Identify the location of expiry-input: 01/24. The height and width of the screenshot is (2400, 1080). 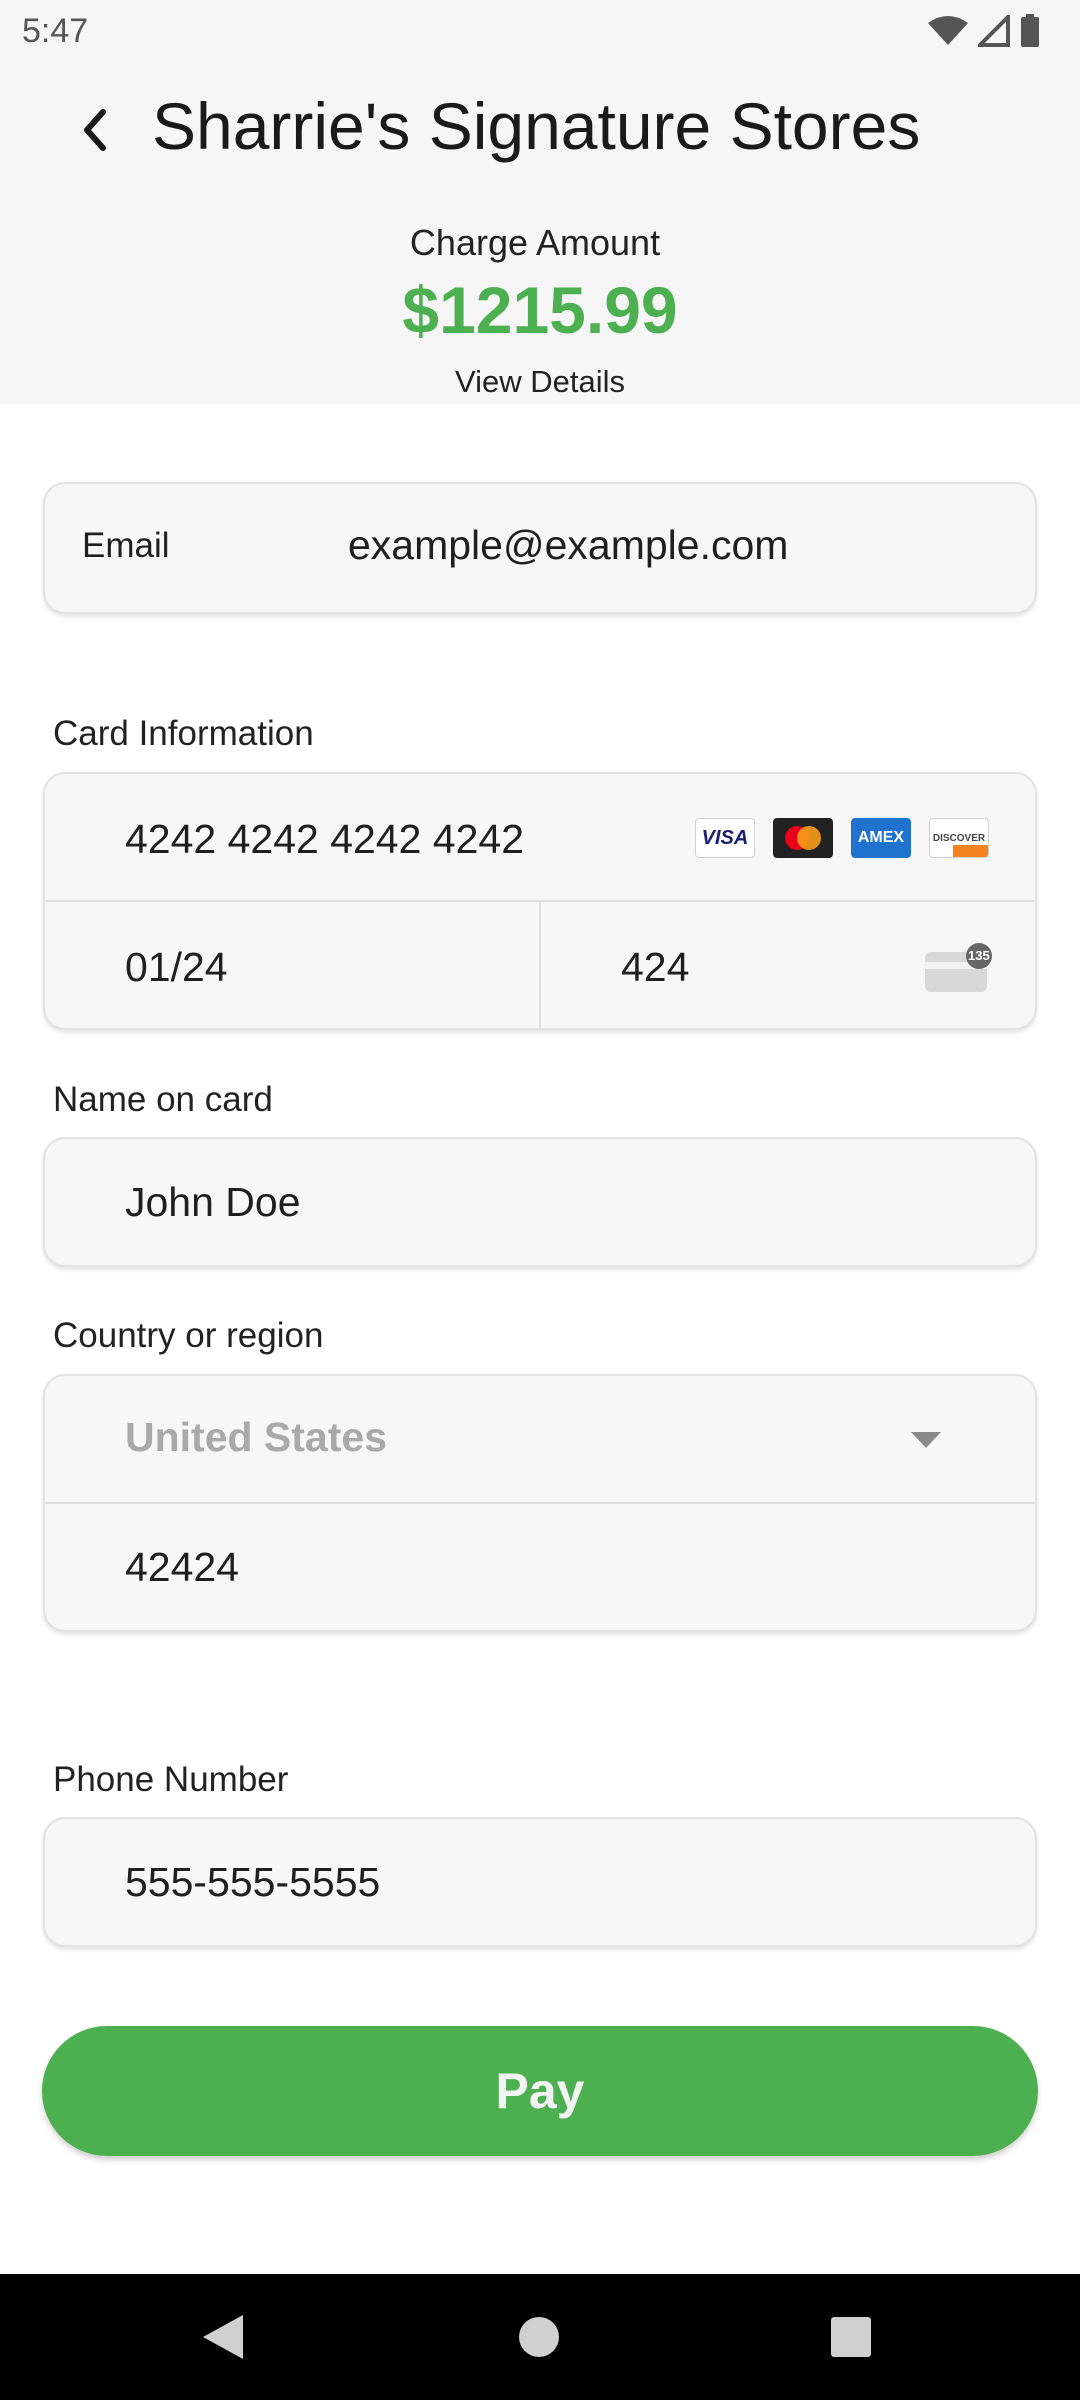
(176, 967).